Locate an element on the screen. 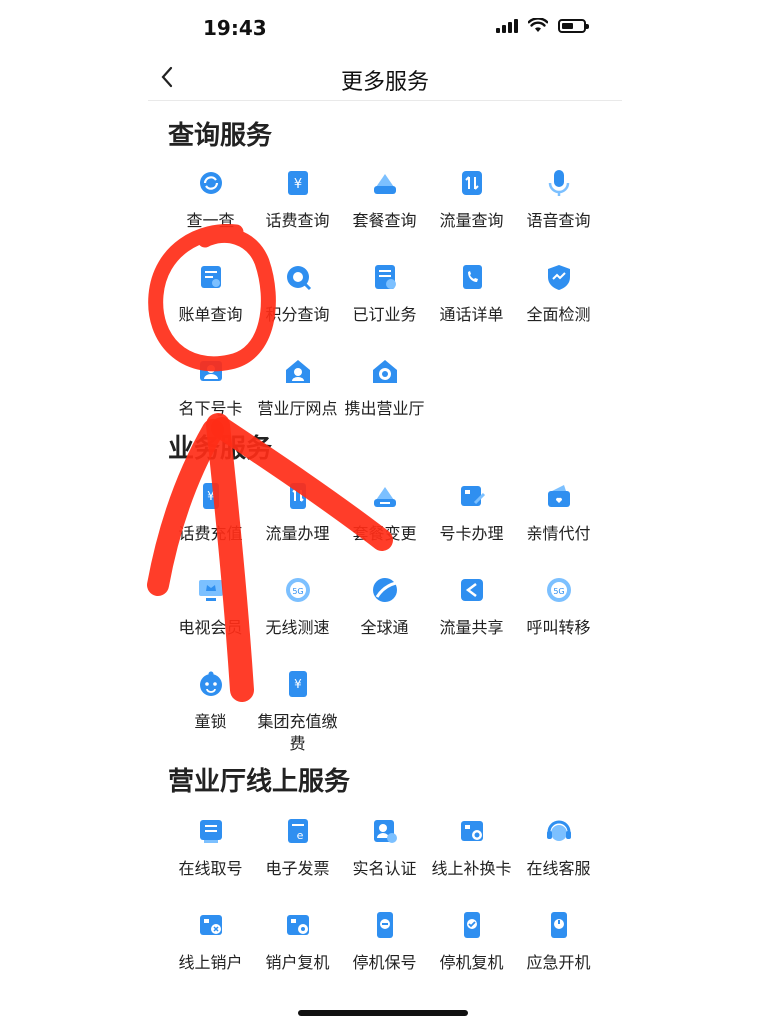 The image size is (768, 1024). status-time: 19:43 is located at coordinates (235, 28).